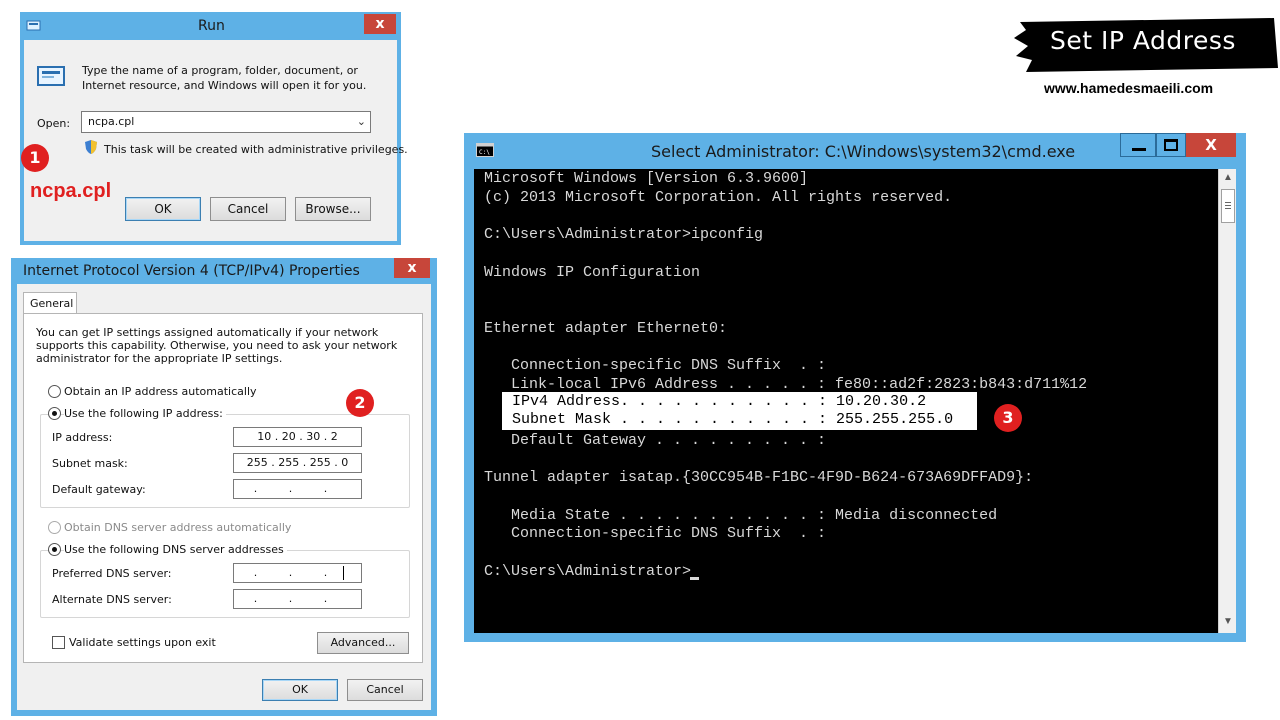  What do you see at coordinates (111, 121) in the screenshot?
I see `run-open-input-value: ncpa.cpl` at bounding box center [111, 121].